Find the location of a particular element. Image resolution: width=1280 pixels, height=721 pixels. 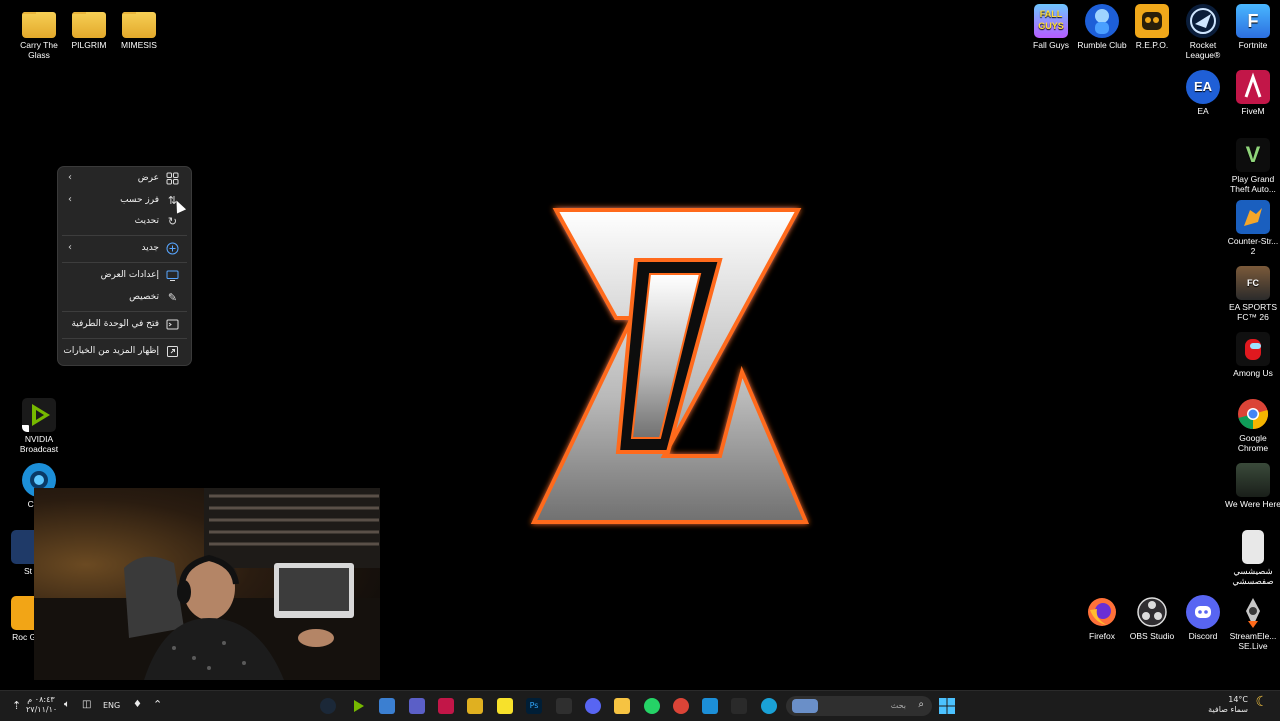

steam-icon is located at coordinates (328, 706).